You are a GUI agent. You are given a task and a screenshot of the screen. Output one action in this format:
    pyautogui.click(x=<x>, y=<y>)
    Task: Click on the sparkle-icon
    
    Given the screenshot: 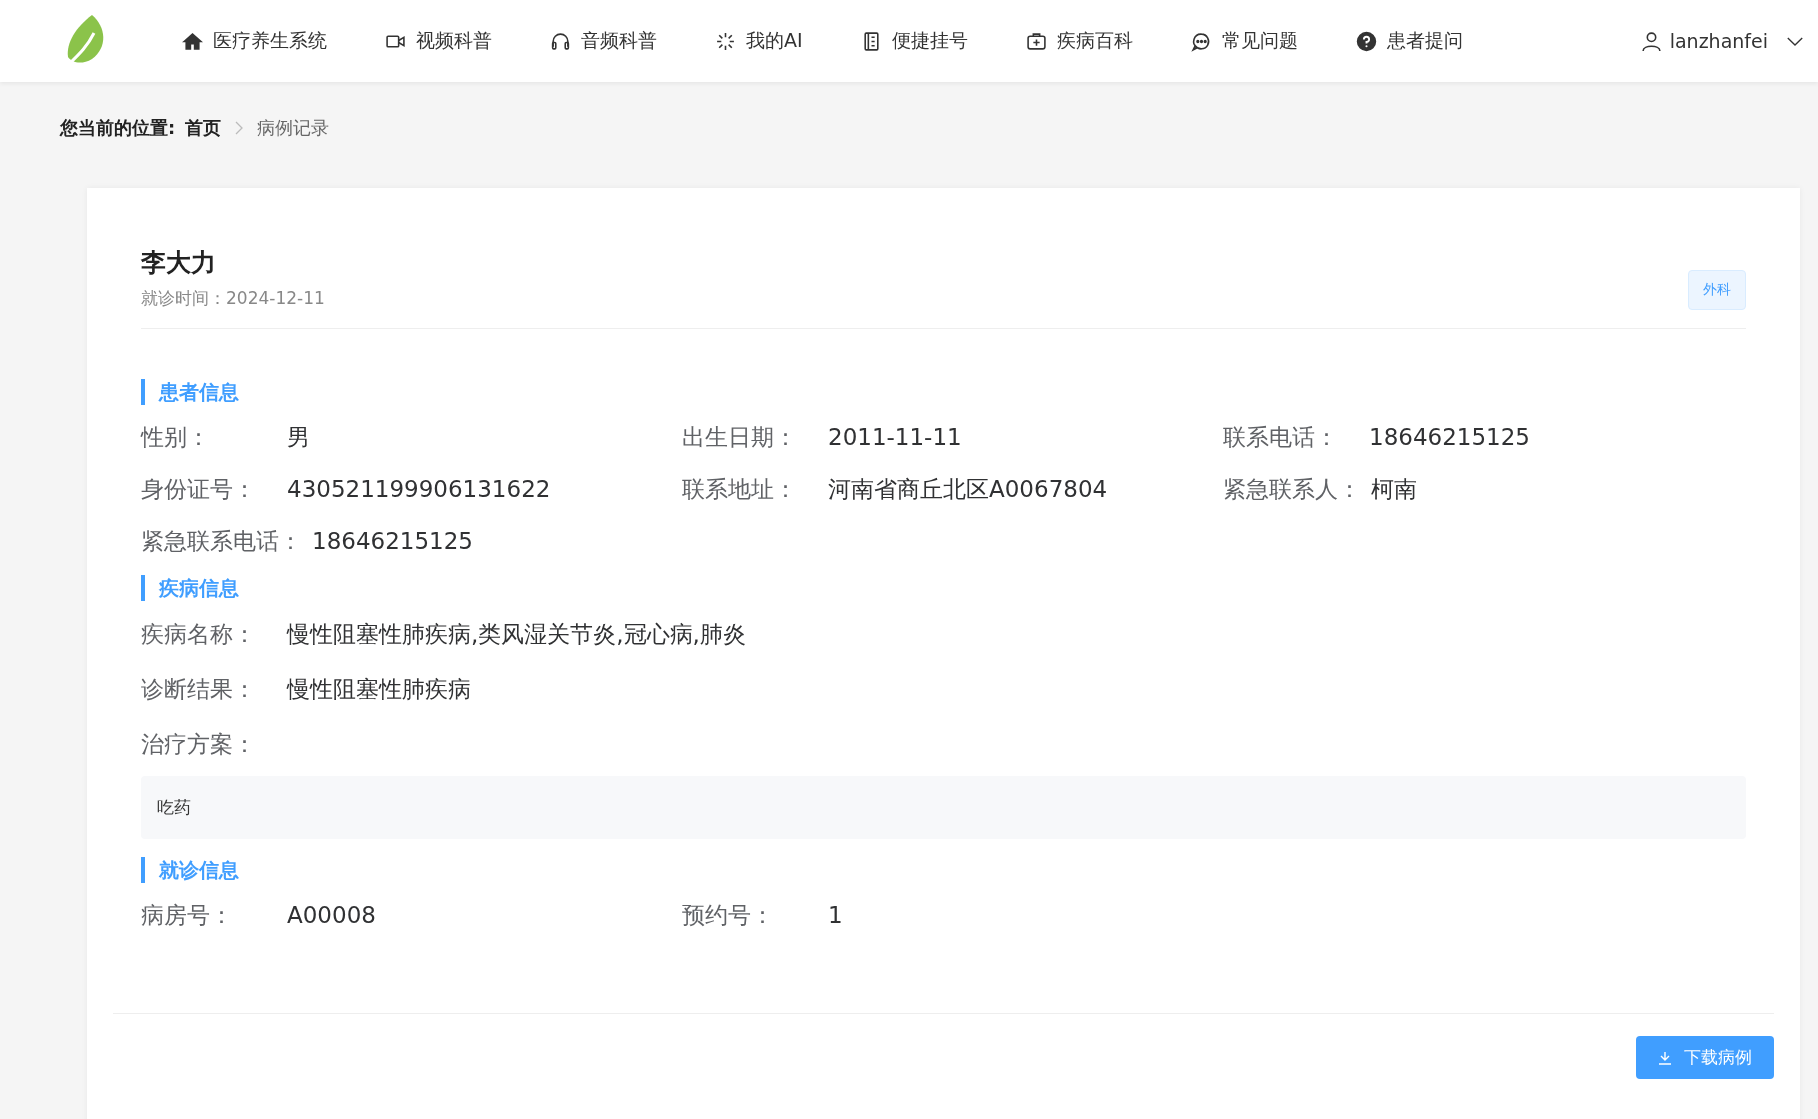 What is the action you would take?
    pyautogui.click(x=725, y=41)
    